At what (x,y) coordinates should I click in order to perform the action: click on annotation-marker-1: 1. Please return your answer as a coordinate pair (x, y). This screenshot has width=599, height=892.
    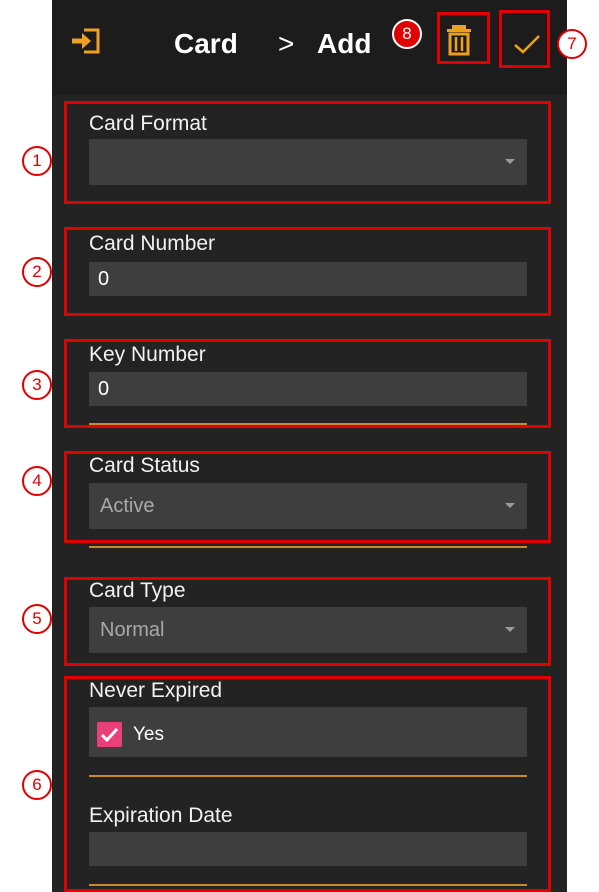
    Looking at the image, I should click on (37, 161).